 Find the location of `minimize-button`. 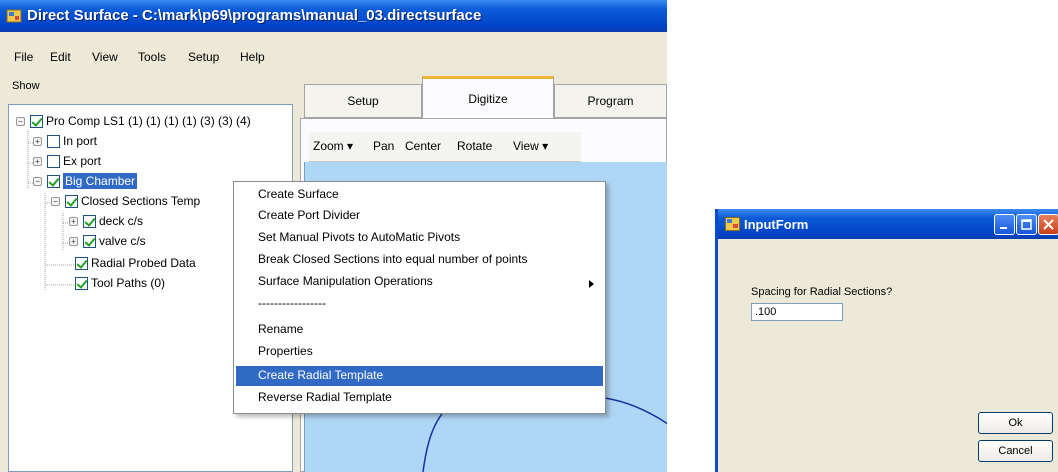

minimize-button is located at coordinates (1004, 224).